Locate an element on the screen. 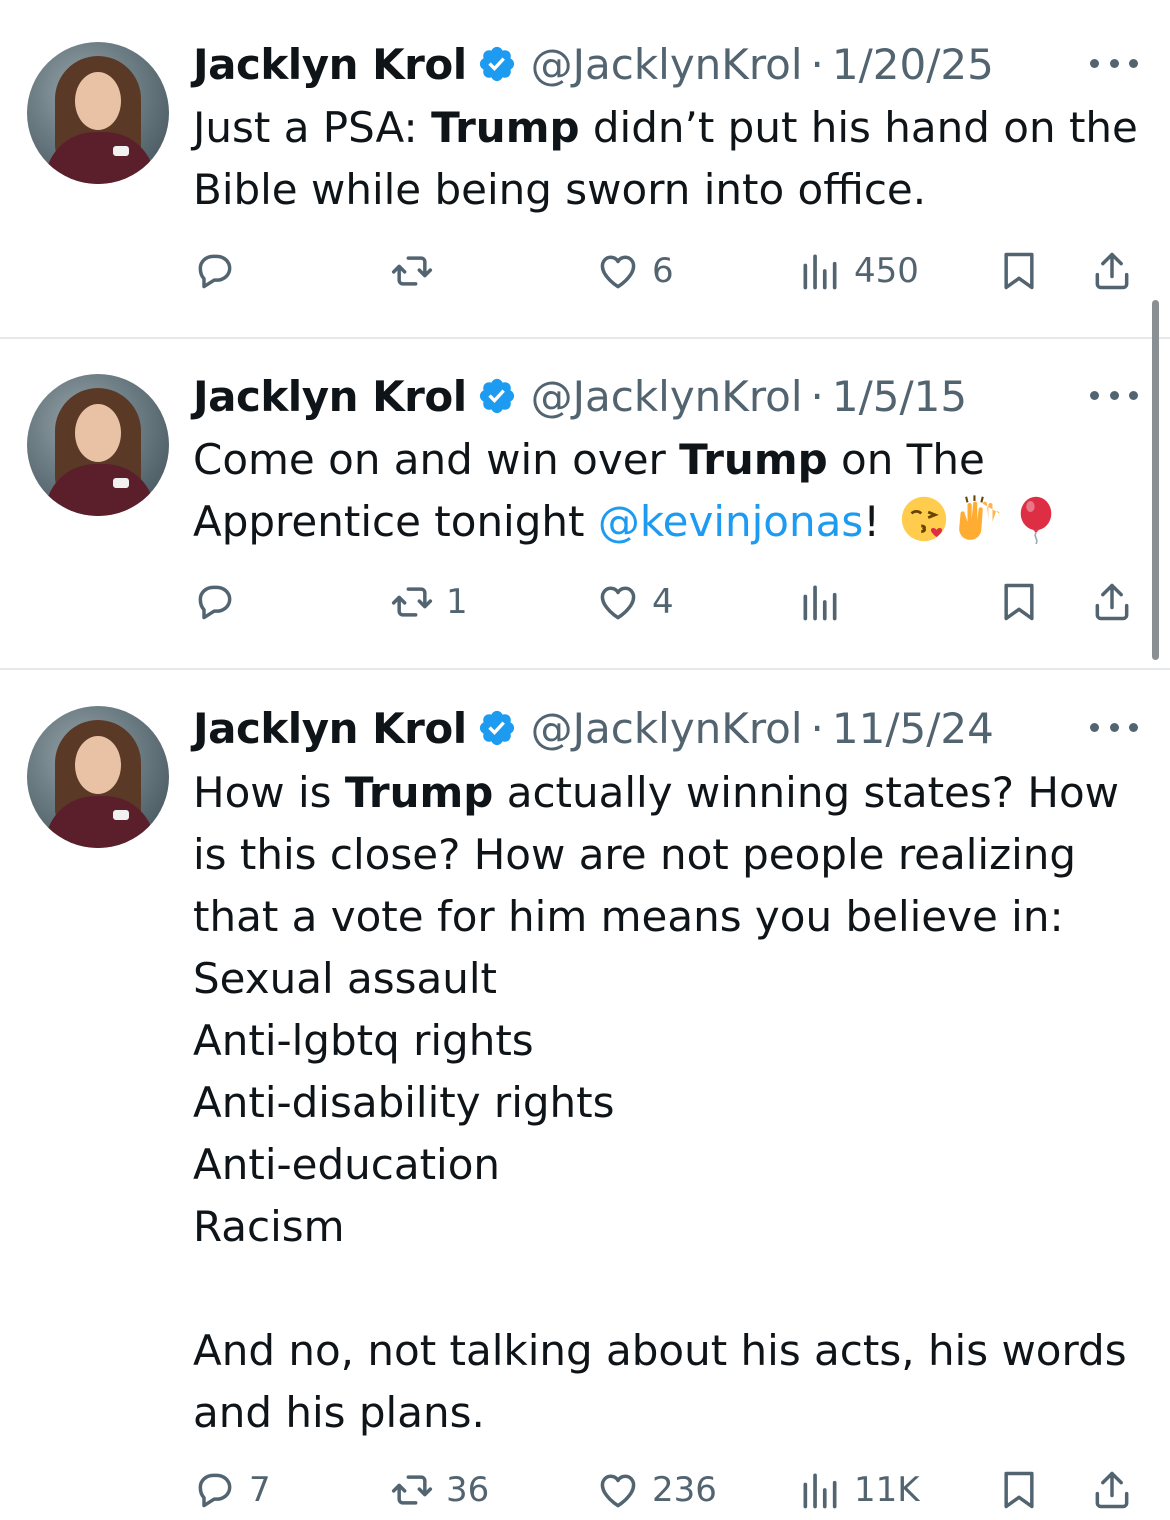  timestamp: 1/5/15 is located at coordinates (899, 396).